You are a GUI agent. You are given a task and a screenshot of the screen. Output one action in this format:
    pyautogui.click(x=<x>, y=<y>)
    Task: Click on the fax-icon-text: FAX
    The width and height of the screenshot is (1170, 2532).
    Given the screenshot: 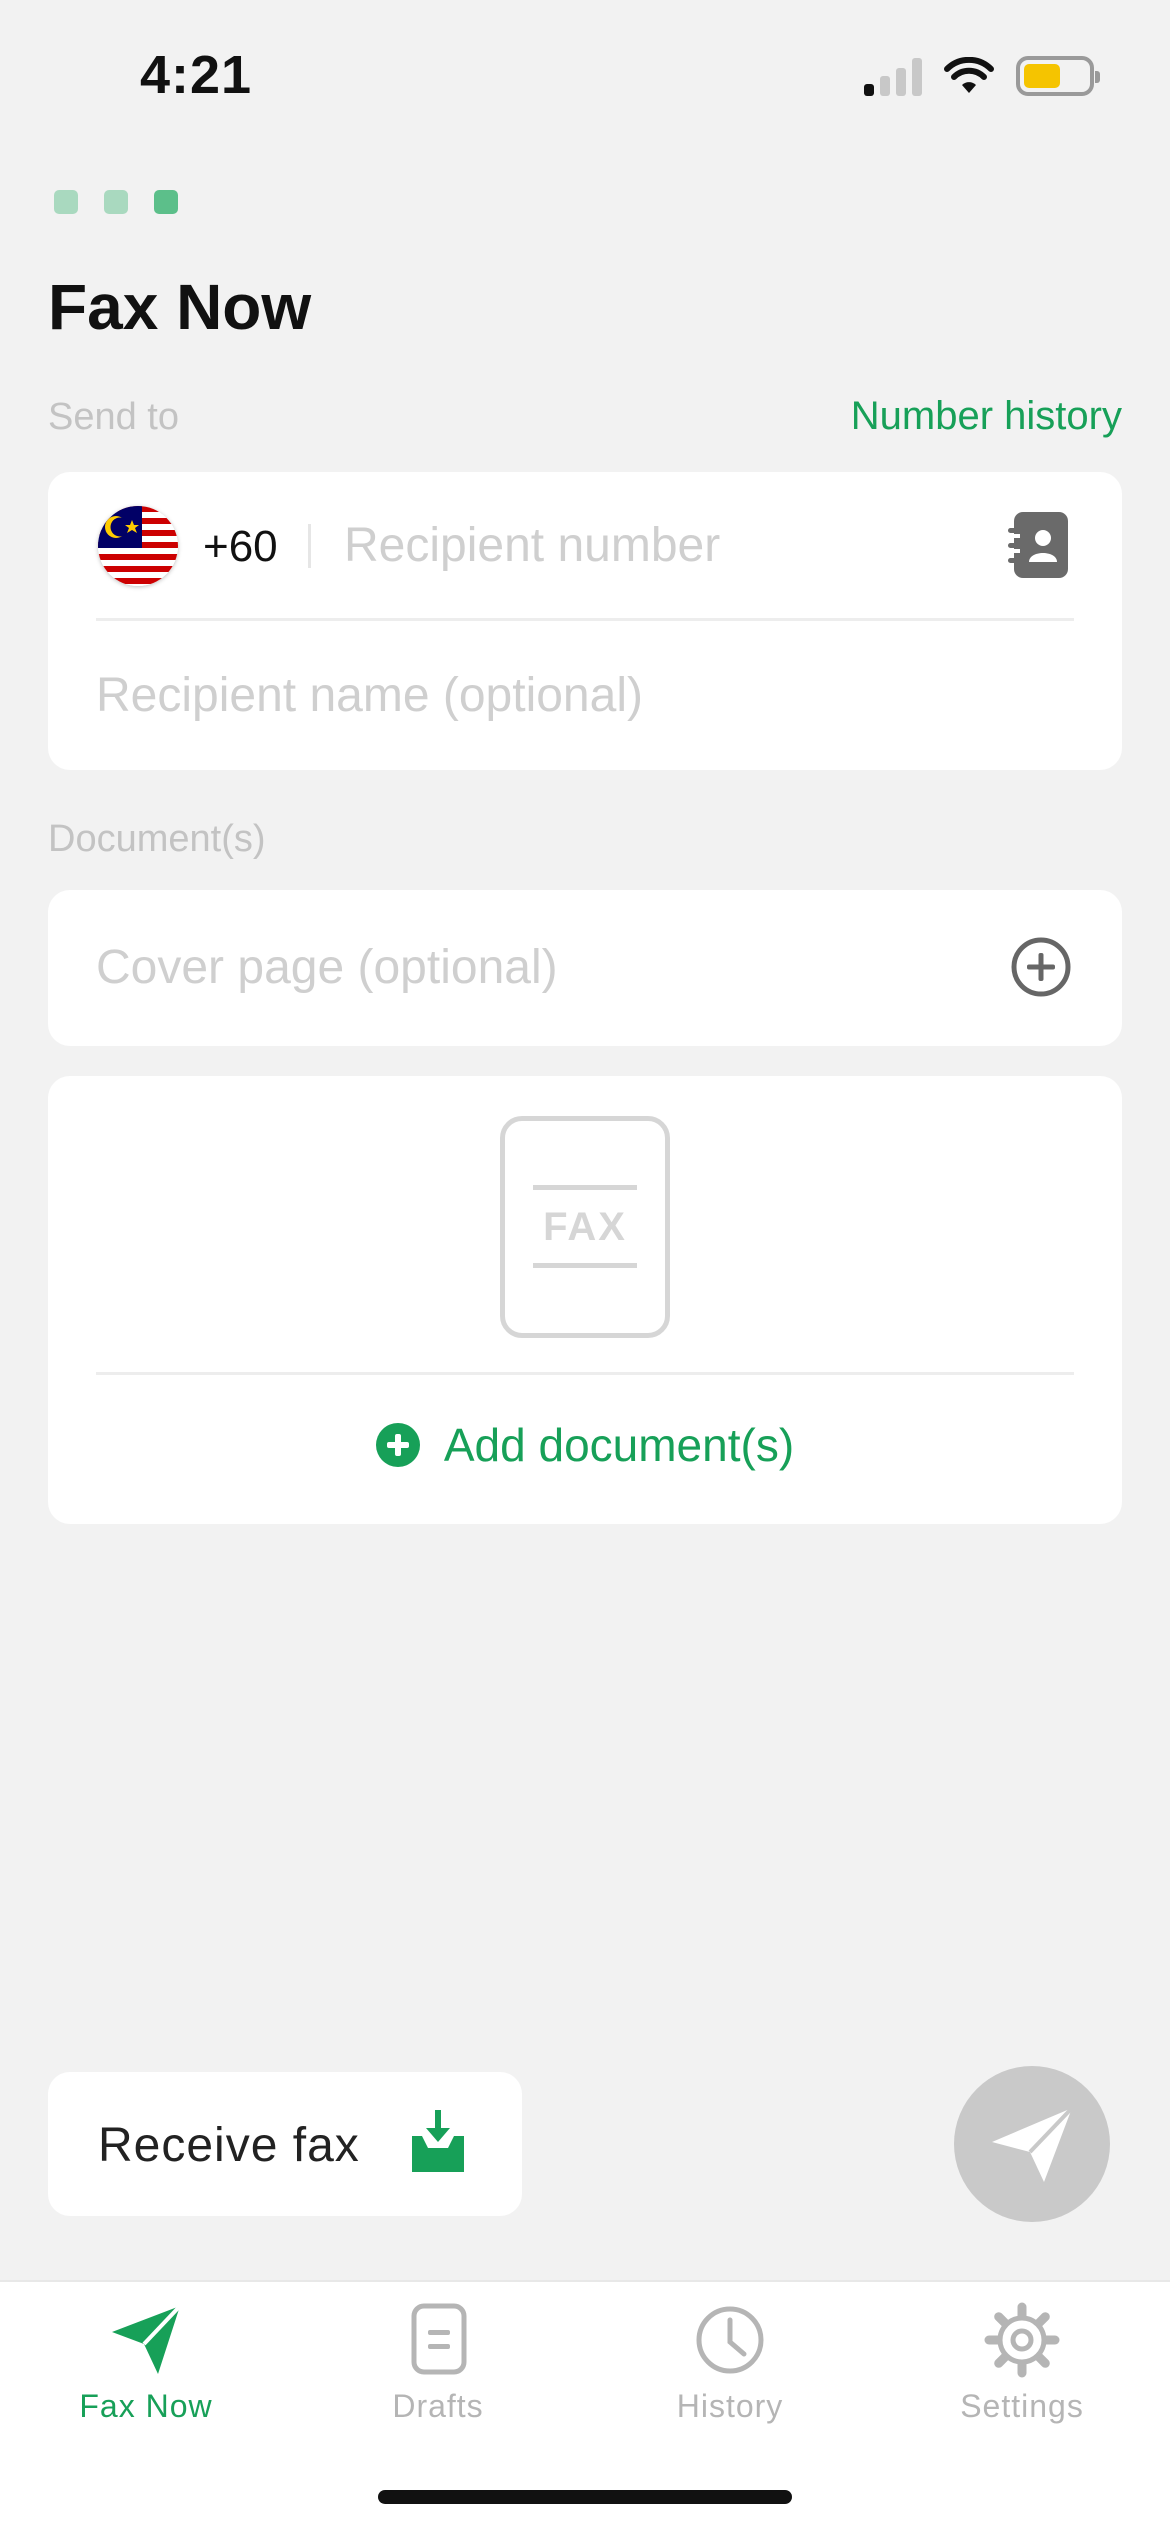 What is the action you would take?
    pyautogui.click(x=585, y=1227)
    